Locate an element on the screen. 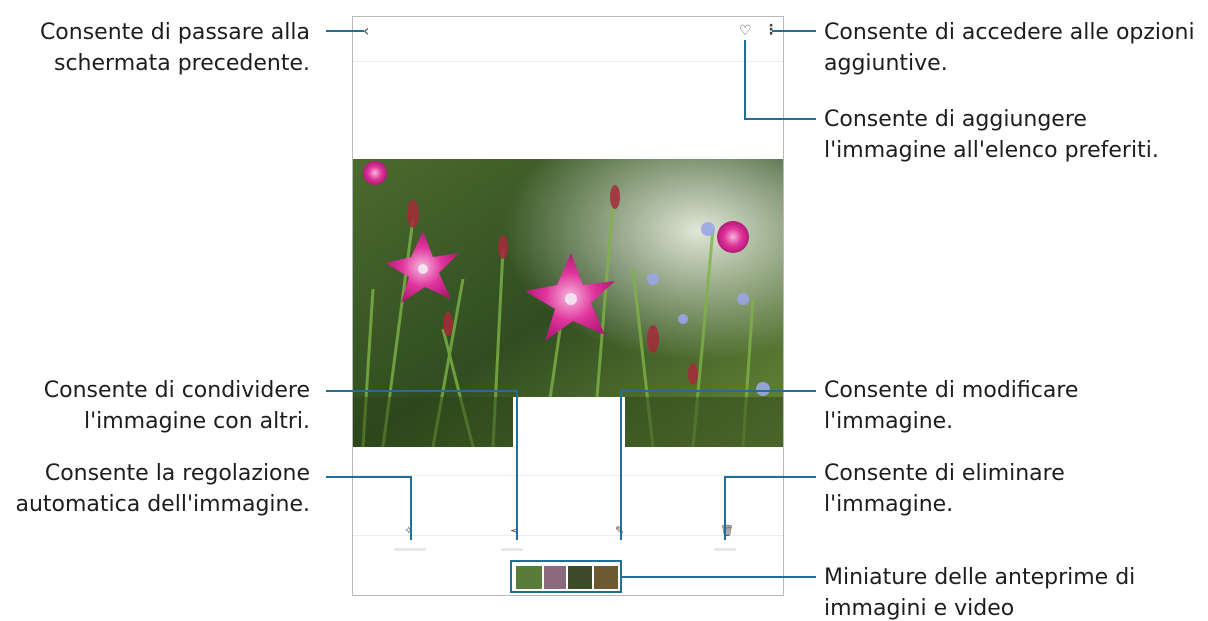 The image size is (1208, 621). callout-delete: Consente di eliminare l'immagine. is located at coordinates (944, 489).